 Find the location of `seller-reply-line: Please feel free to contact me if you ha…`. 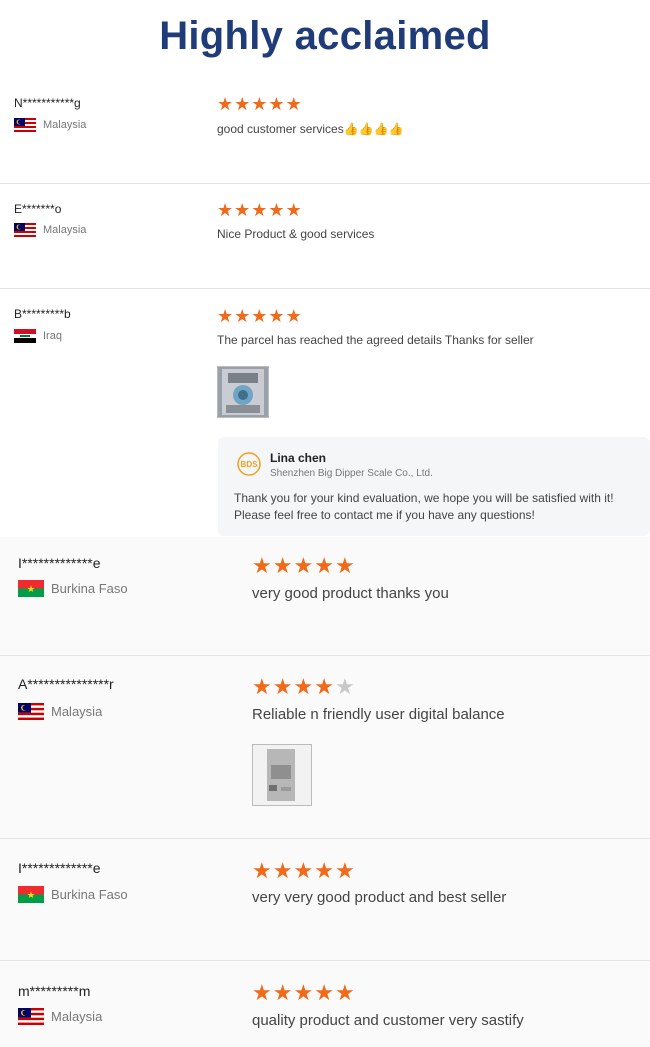

seller-reply-line: Please feel free to contact me if you ha… is located at coordinates (384, 515).